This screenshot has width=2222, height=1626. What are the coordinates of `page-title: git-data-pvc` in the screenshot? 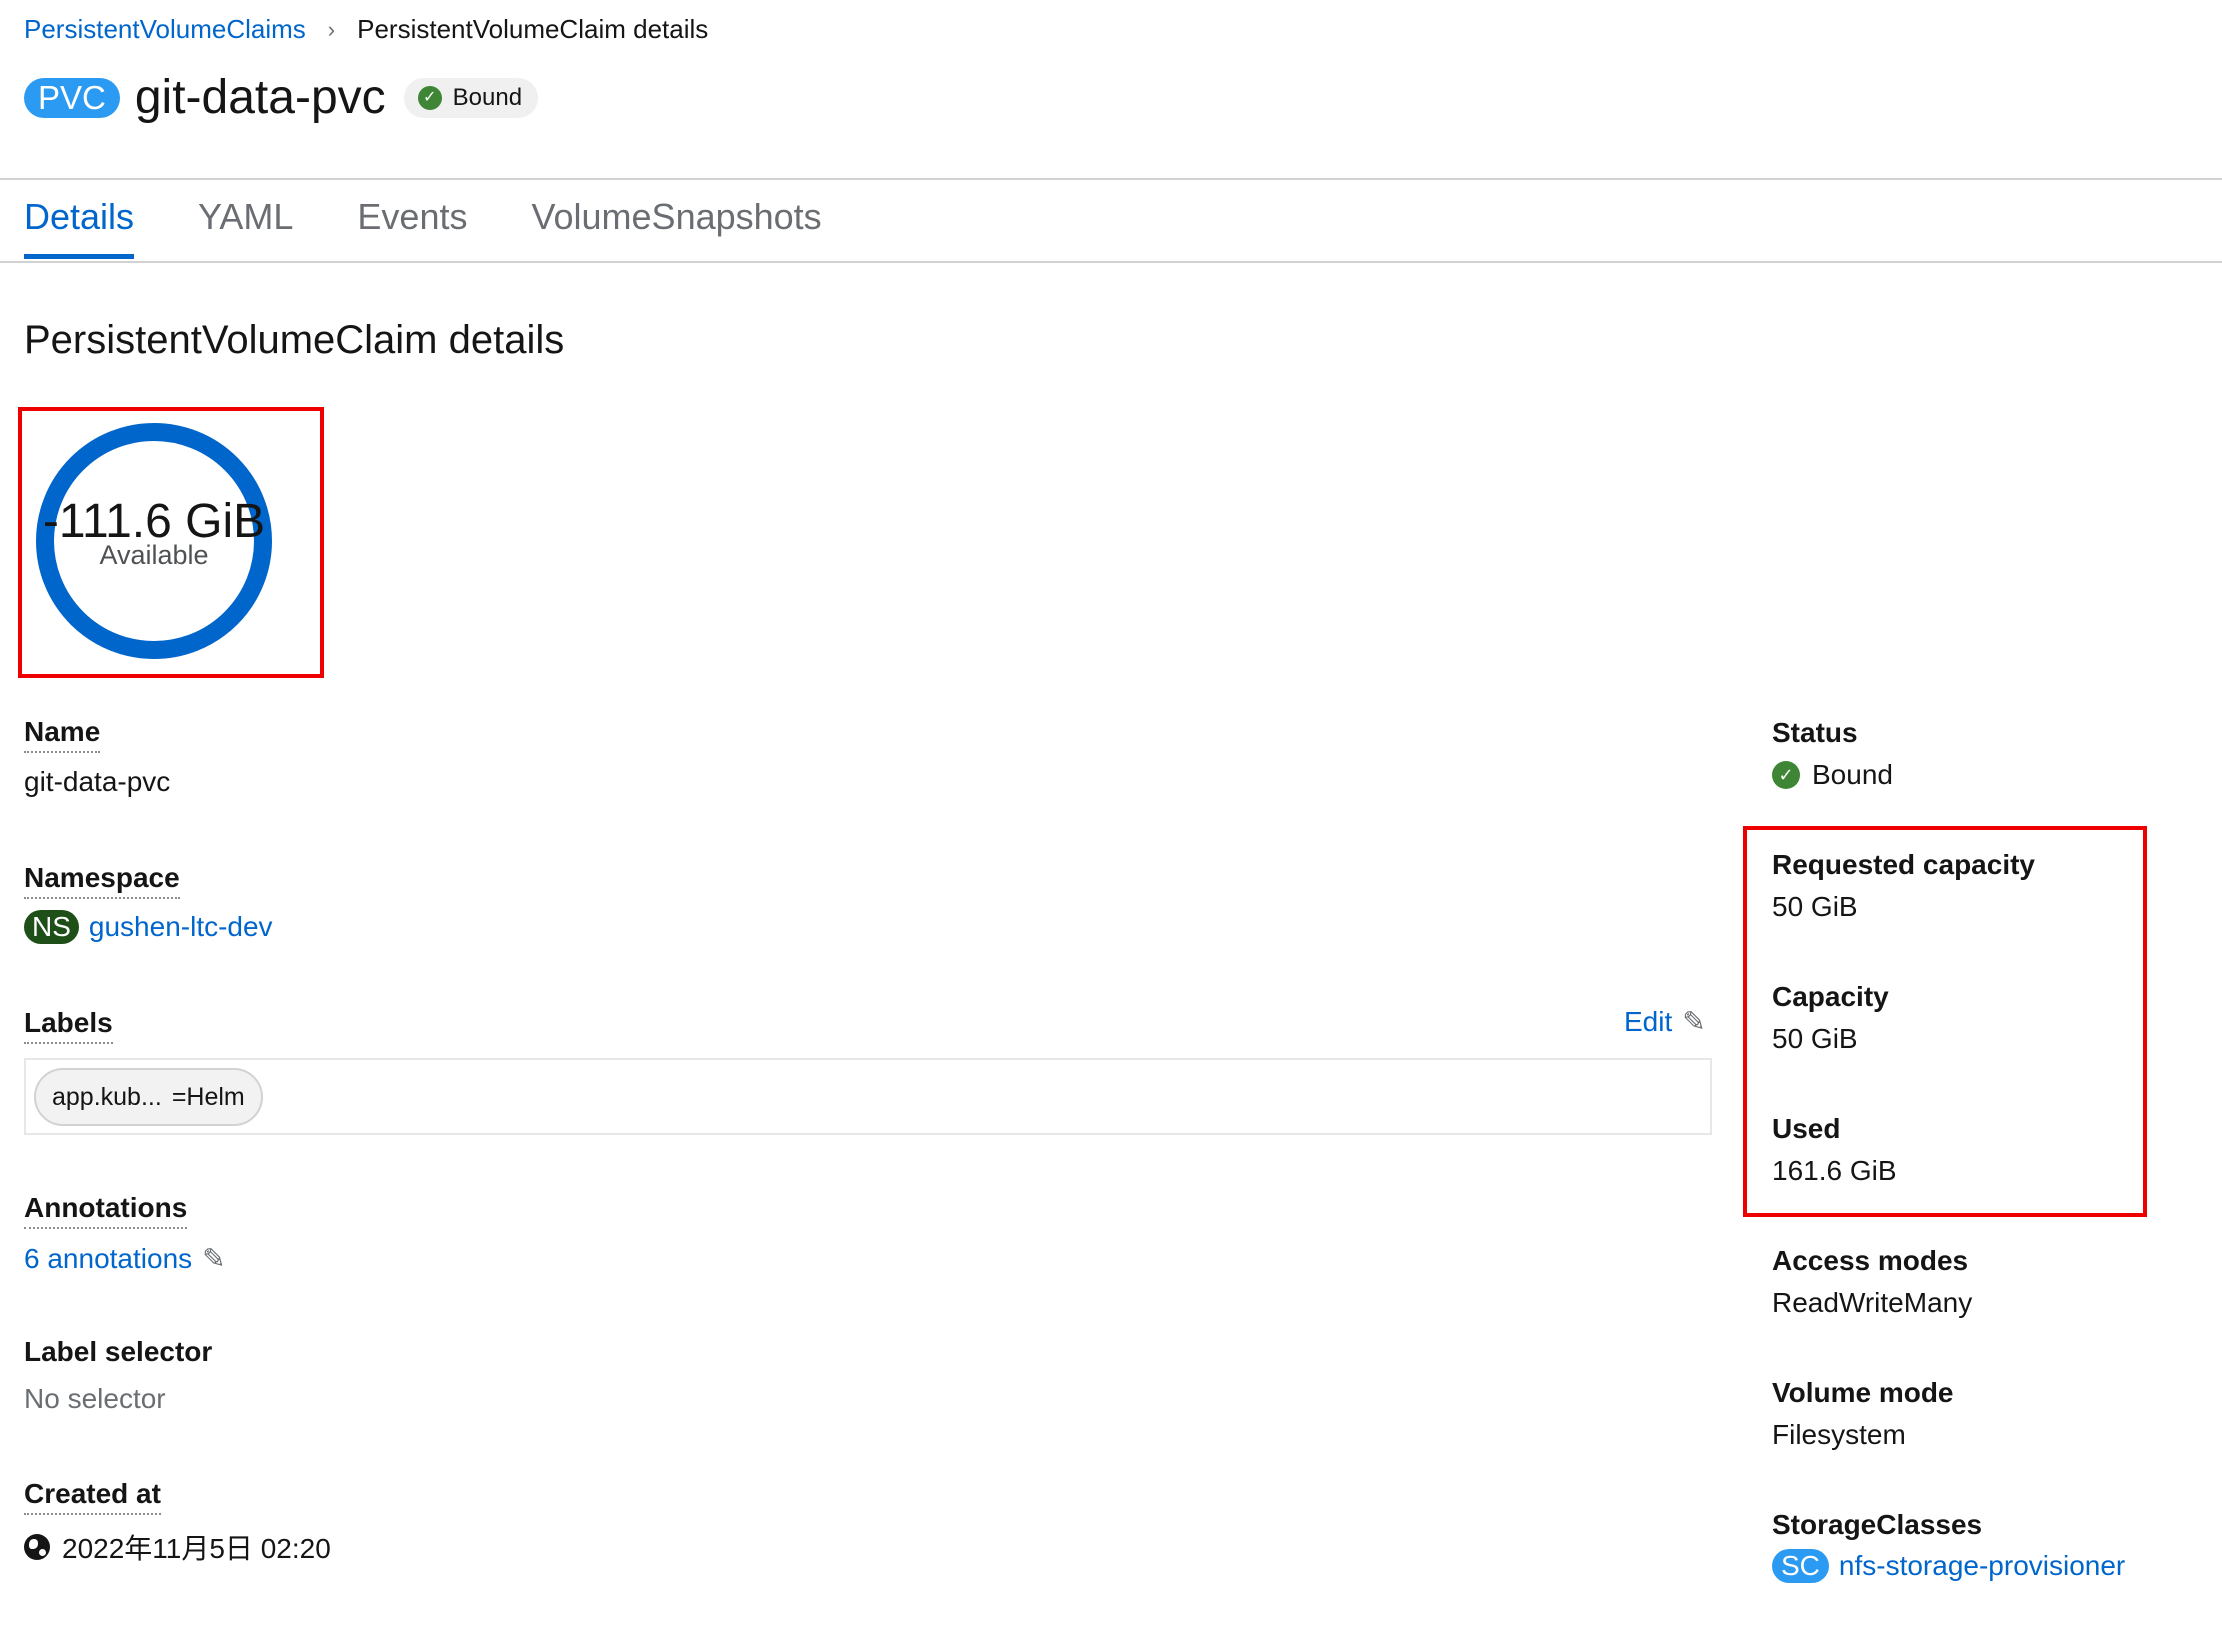 It's located at (260, 97).